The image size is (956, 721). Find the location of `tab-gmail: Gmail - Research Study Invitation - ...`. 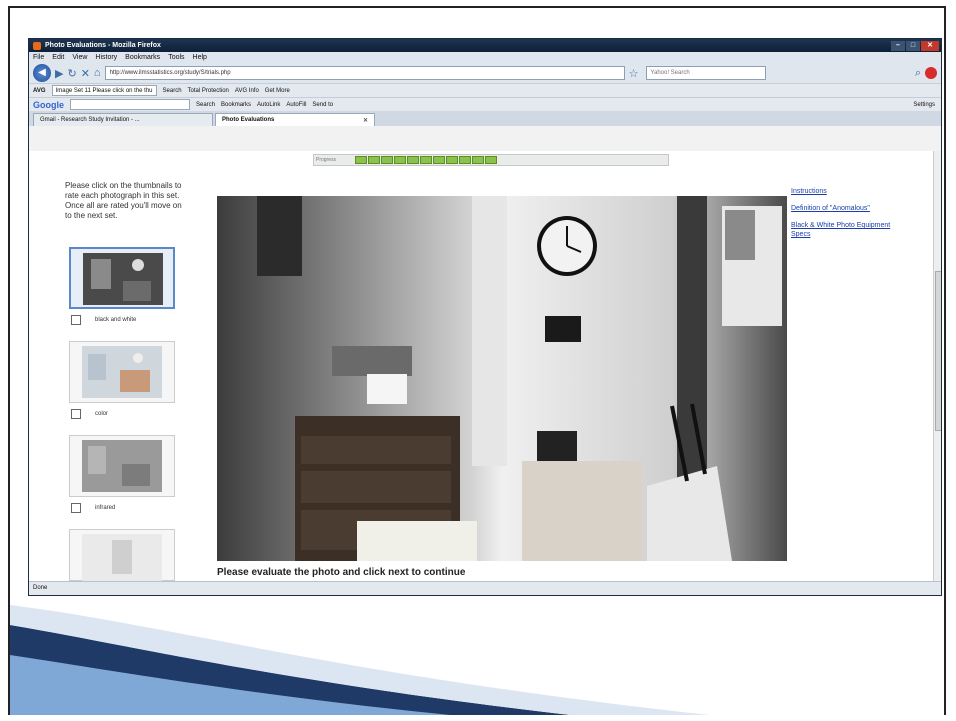

tab-gmail: Gmail - Research Study Invitation - ... is located at coordinates (123, 119).